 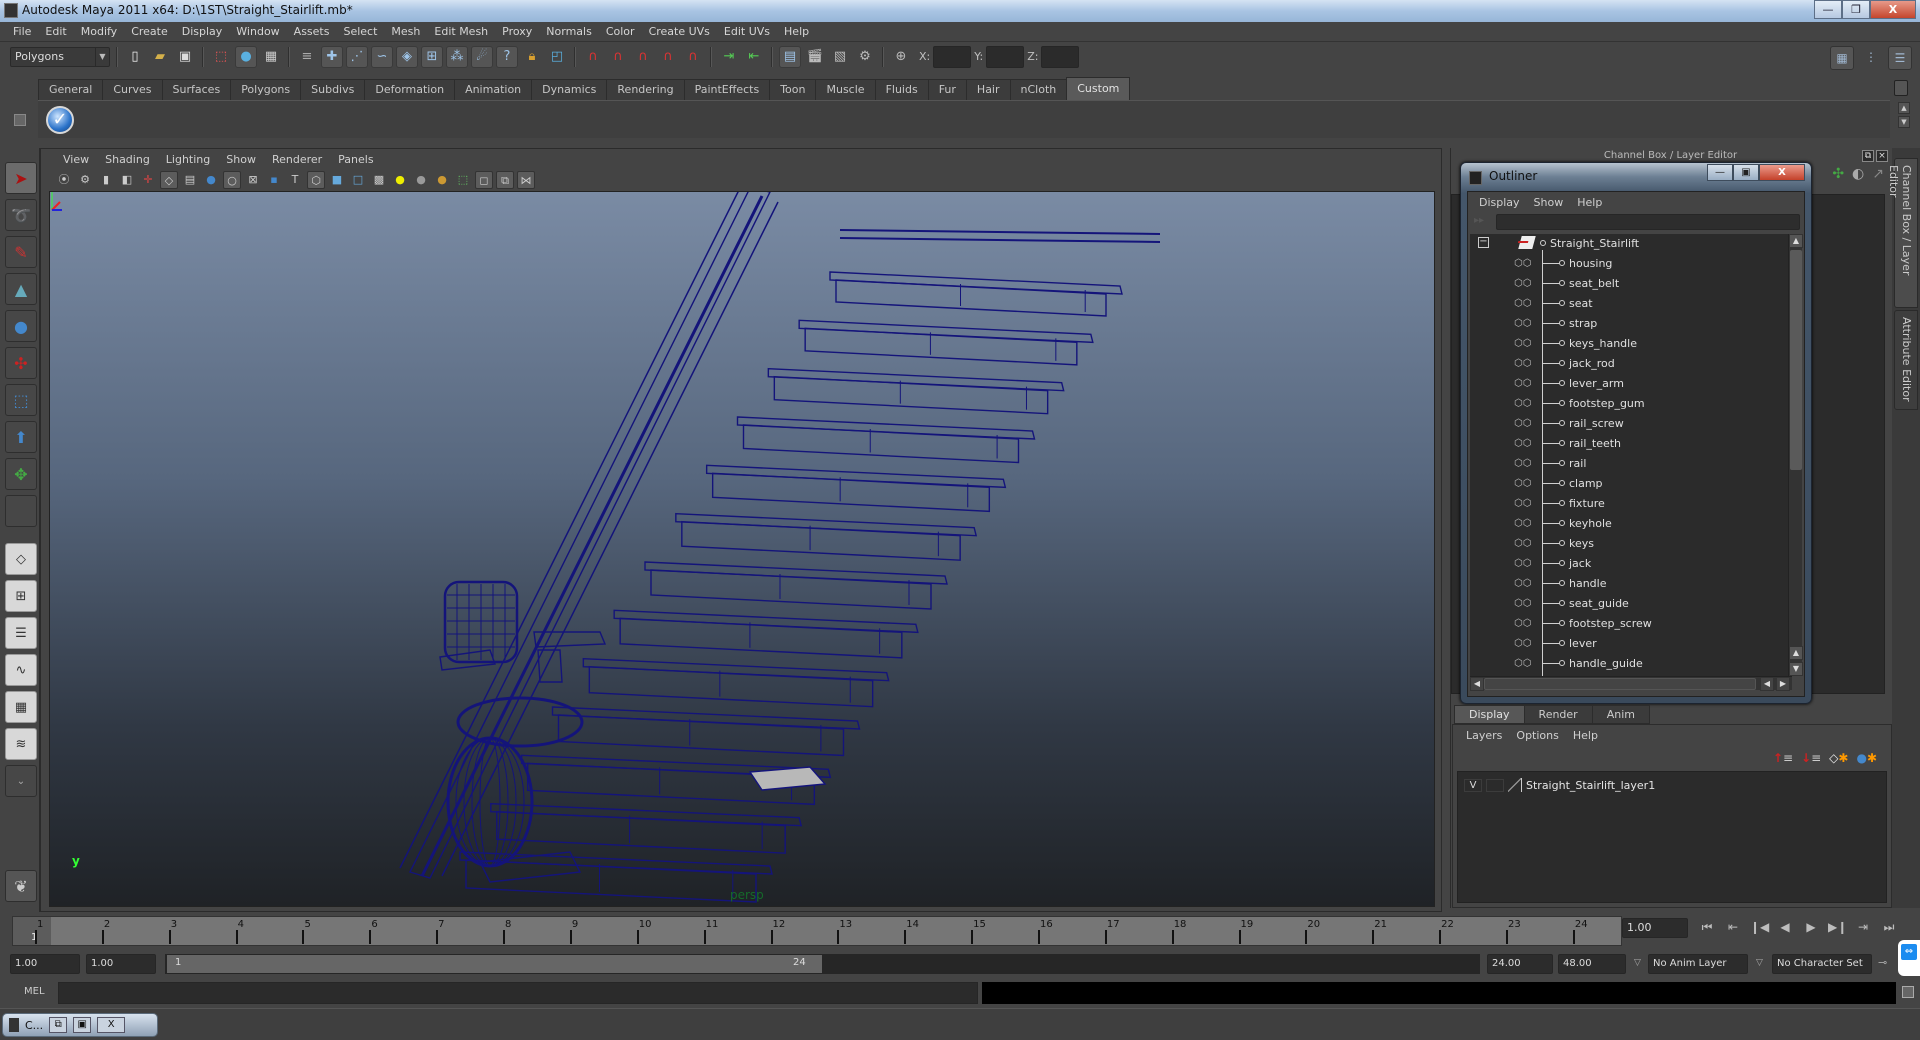 I want to click on outliner-item: ⬡⬡ seat_belt, so click(x=1631, y=284).